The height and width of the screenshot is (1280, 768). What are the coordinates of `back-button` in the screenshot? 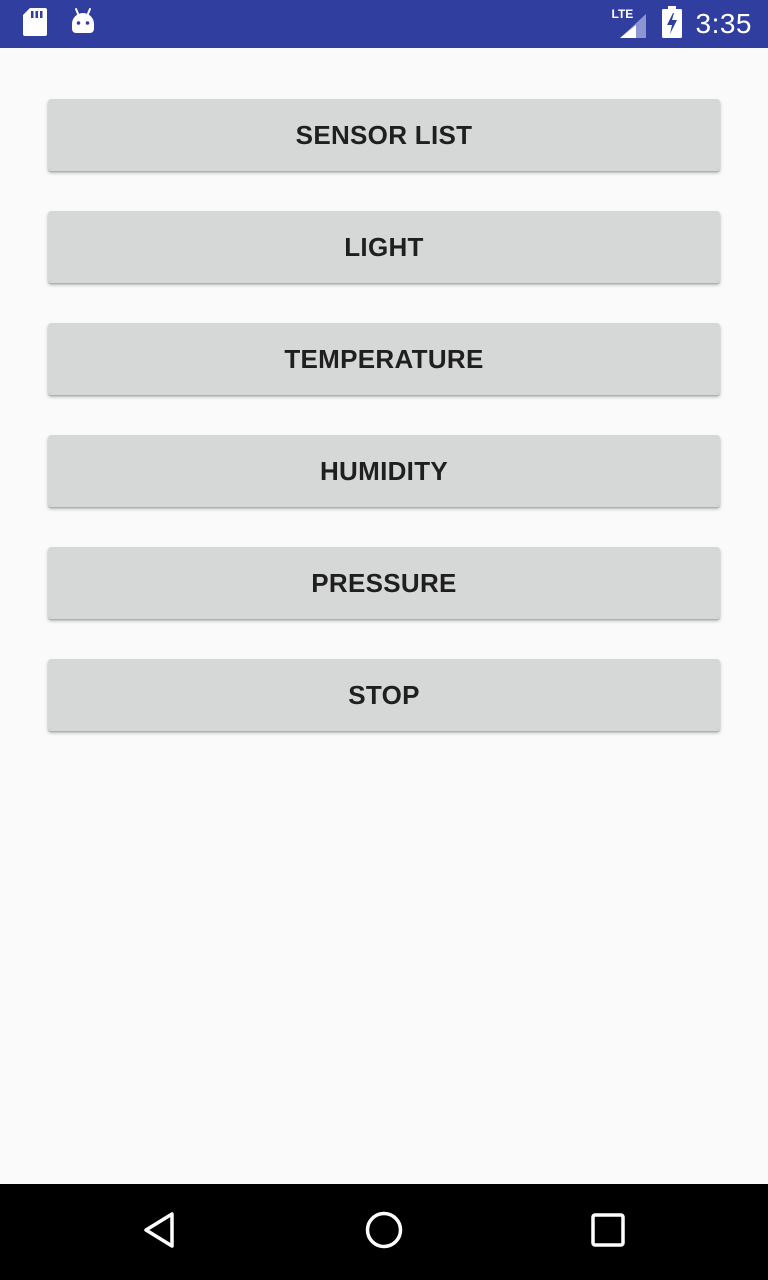 It's located at (160, 1232).